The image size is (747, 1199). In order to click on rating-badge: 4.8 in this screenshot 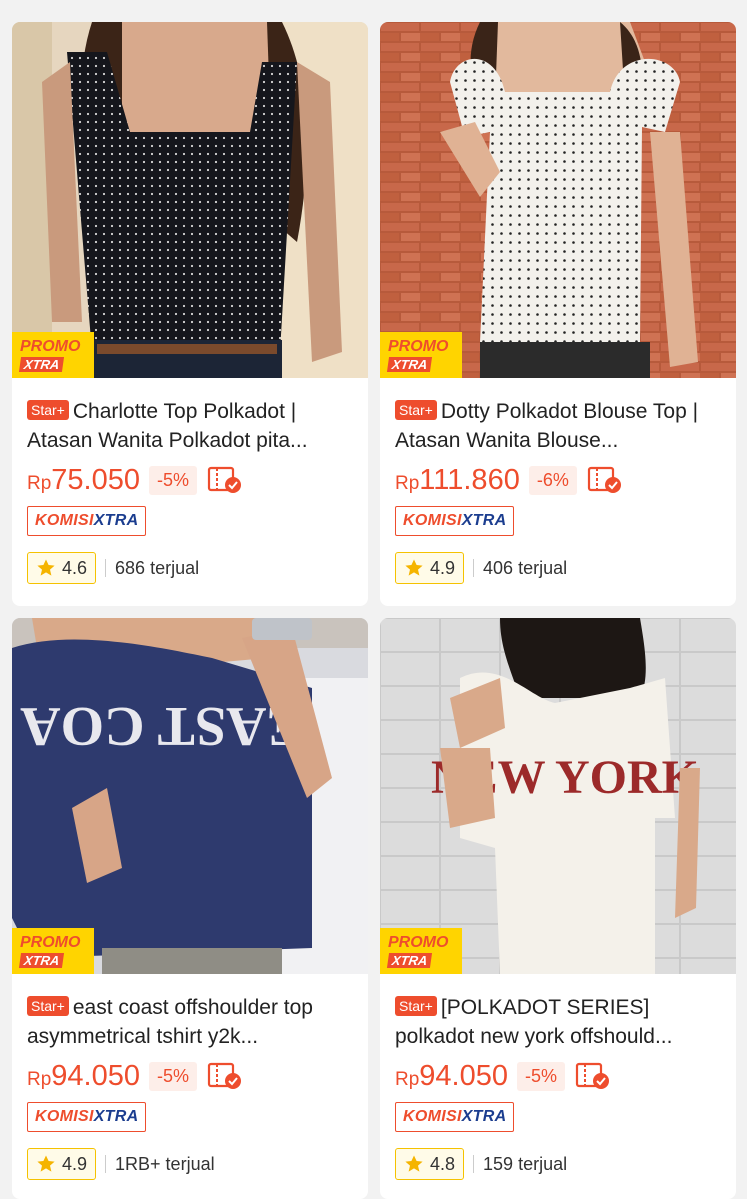, I will do `click(430, 1164)`.